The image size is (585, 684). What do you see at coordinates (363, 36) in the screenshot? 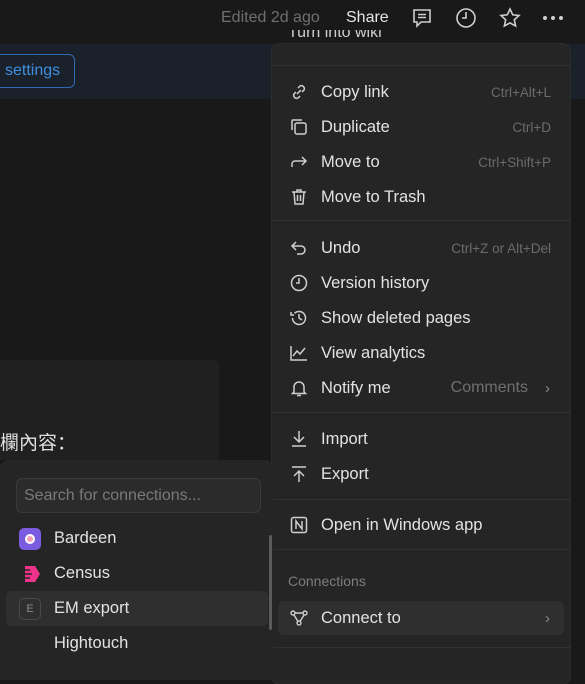
I see `menu-item-turn-into-wiki: Turn into wiki` at bounding box center [363, 36].